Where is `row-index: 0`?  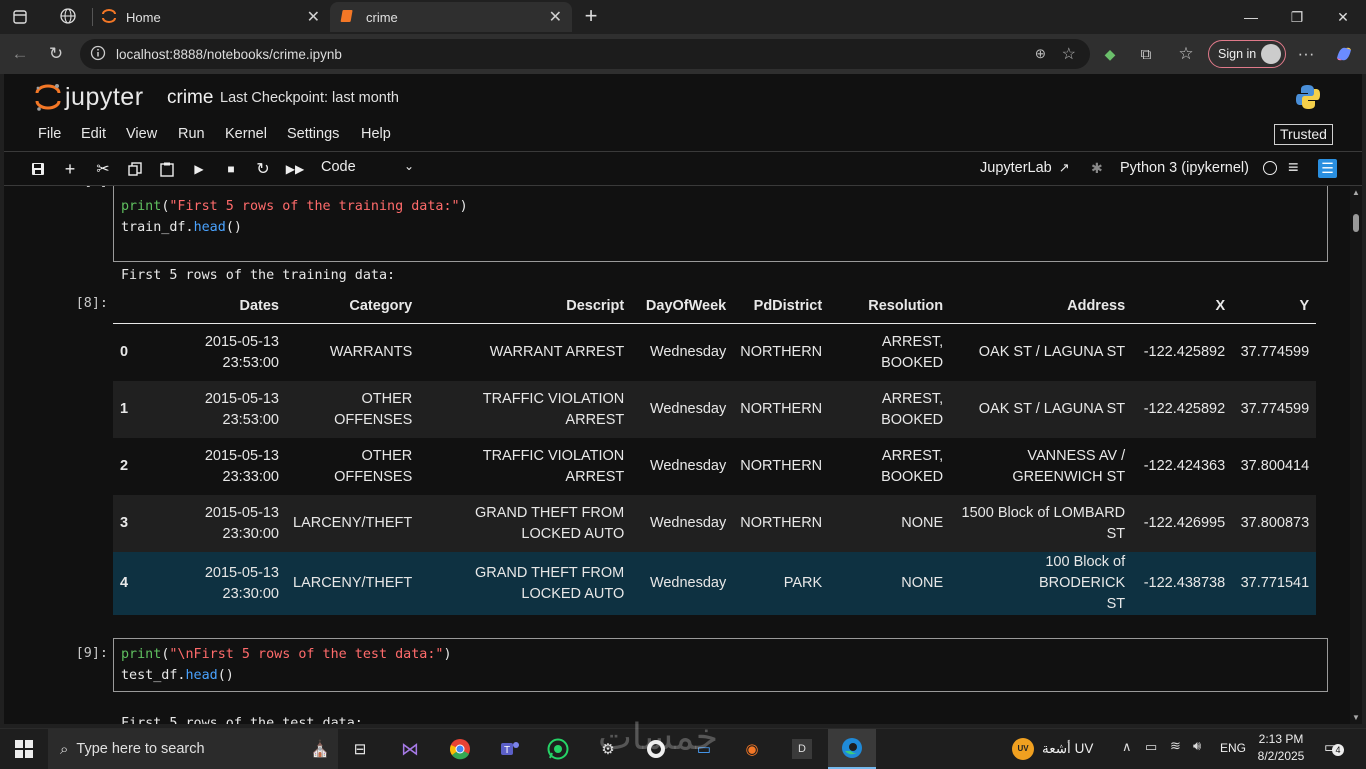 row-index: 0 is located at coordinates (124, 352).